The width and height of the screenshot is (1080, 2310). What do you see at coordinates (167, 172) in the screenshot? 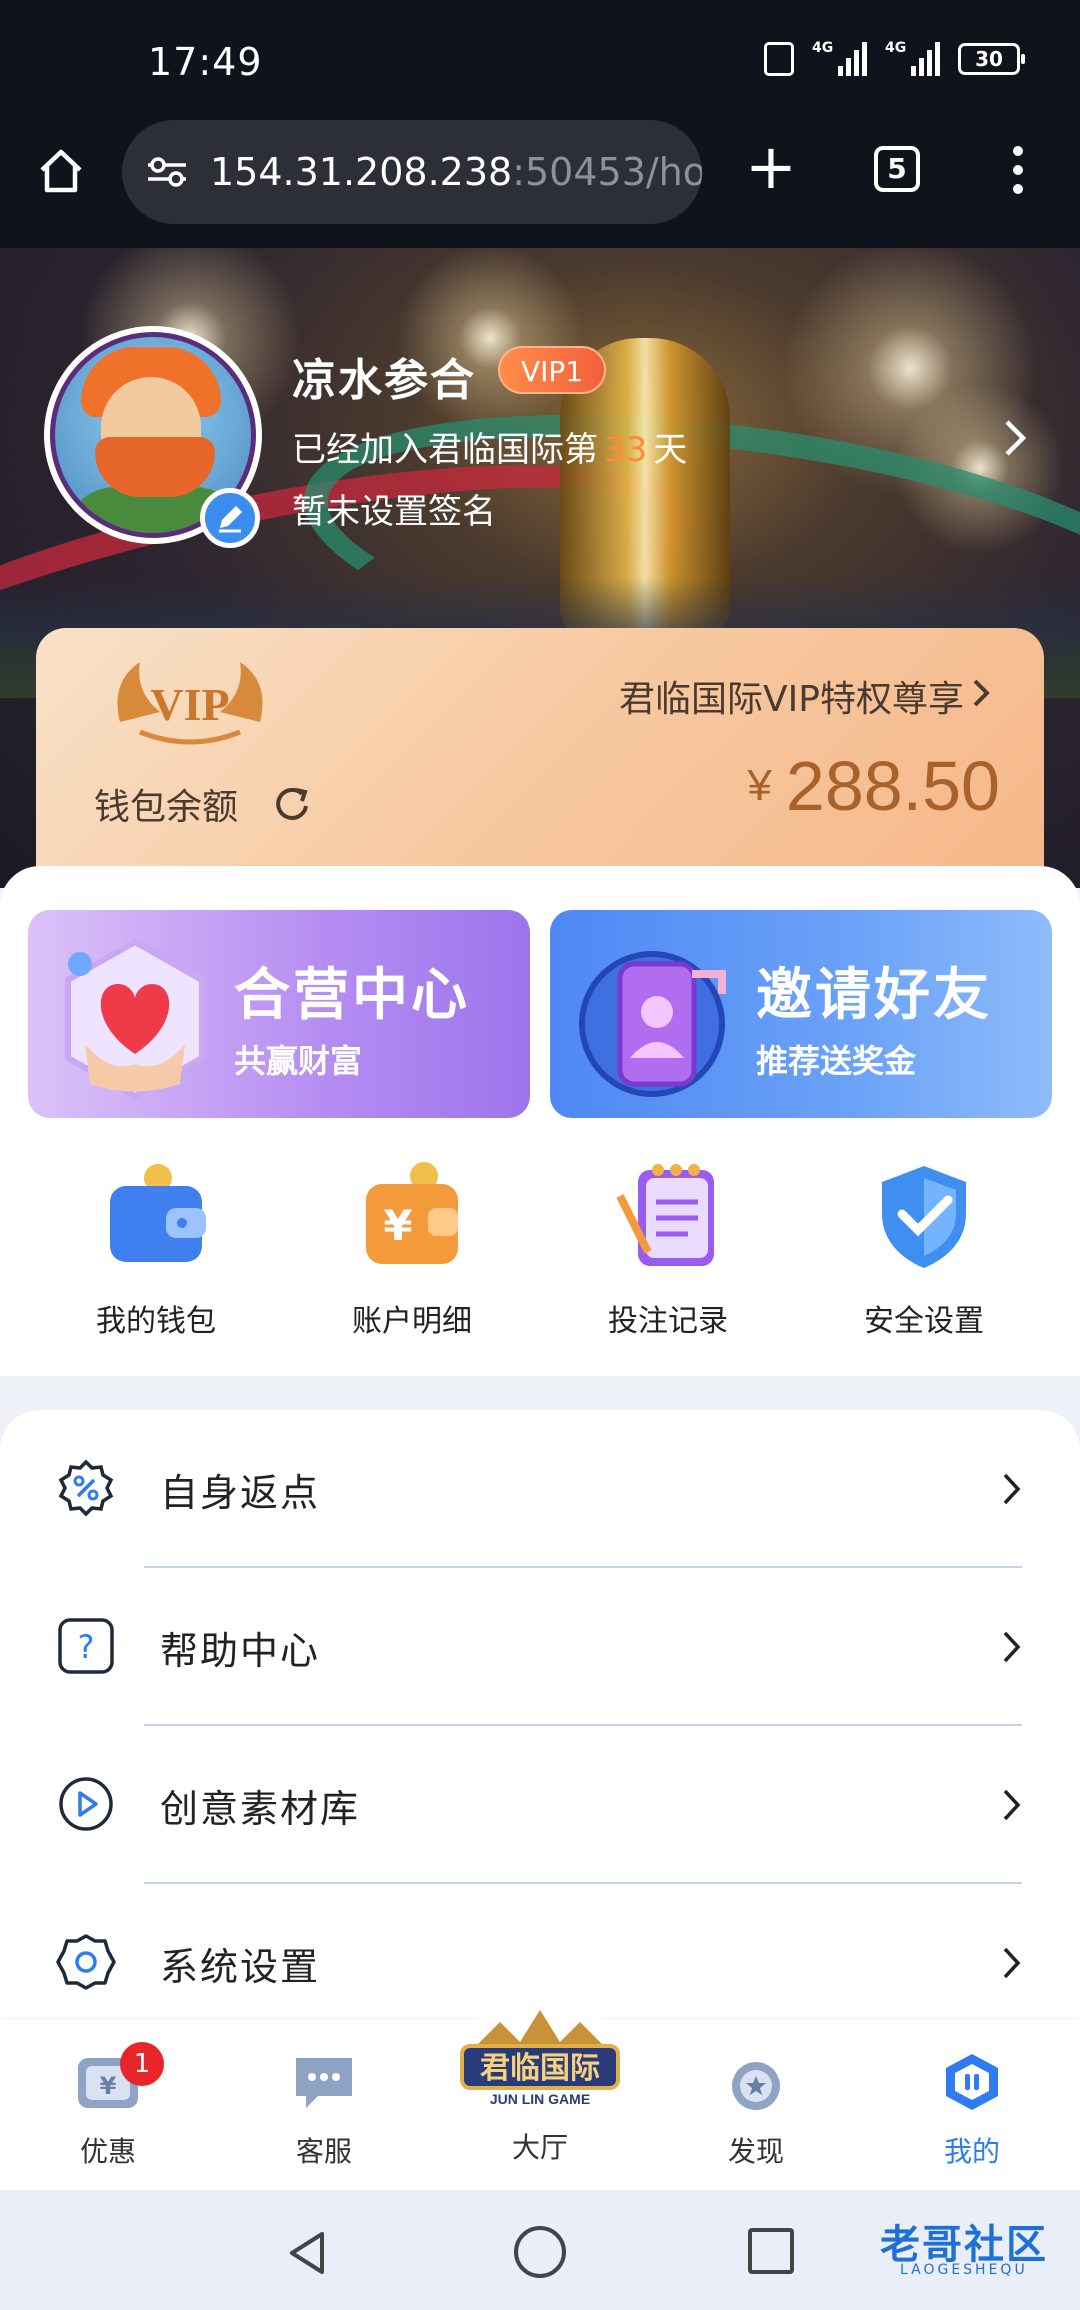
I see `site-settings-icon` at bounding box center [167, 172].